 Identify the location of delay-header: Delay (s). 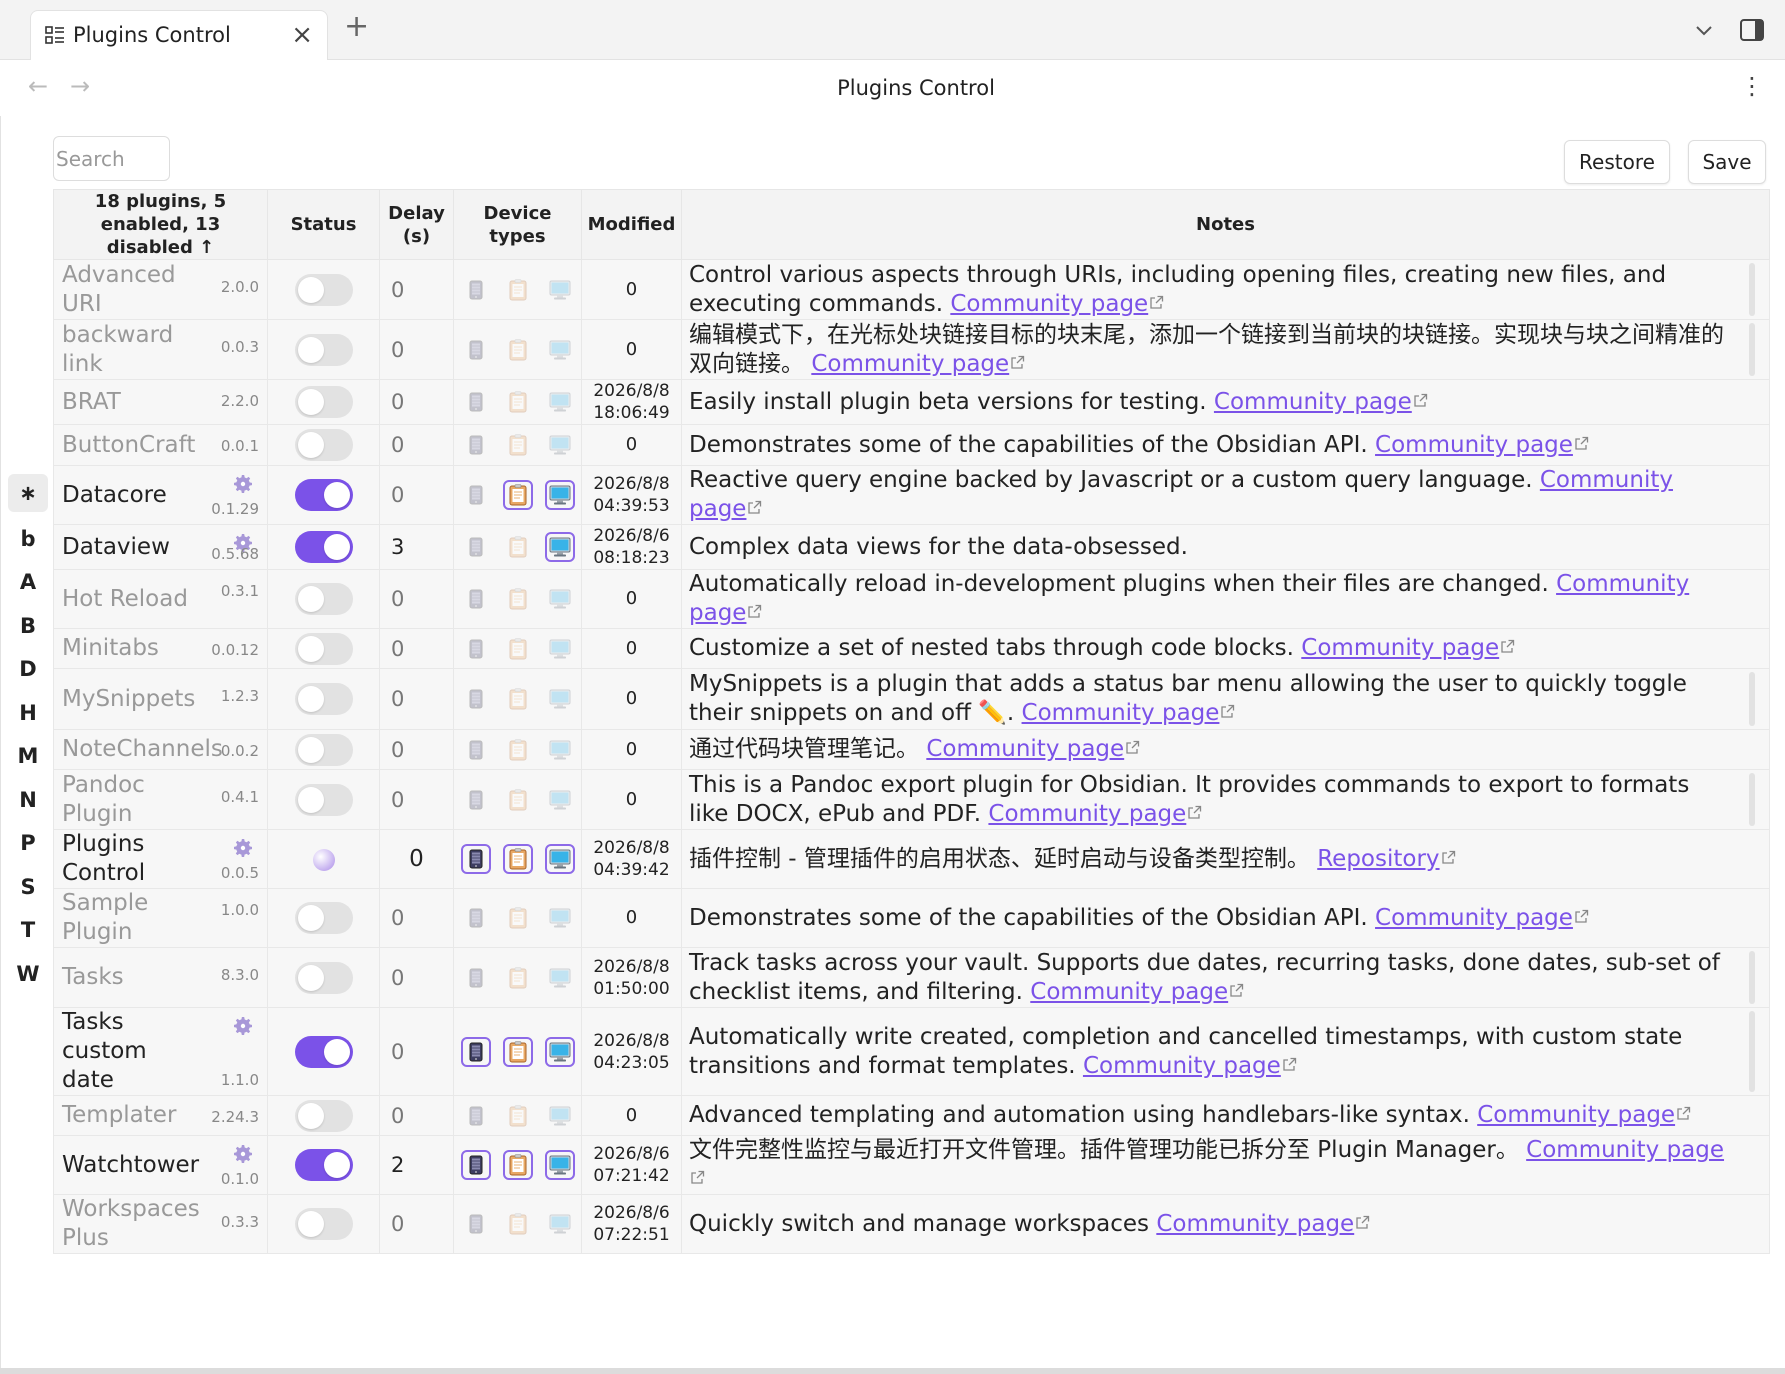
(416, 224).